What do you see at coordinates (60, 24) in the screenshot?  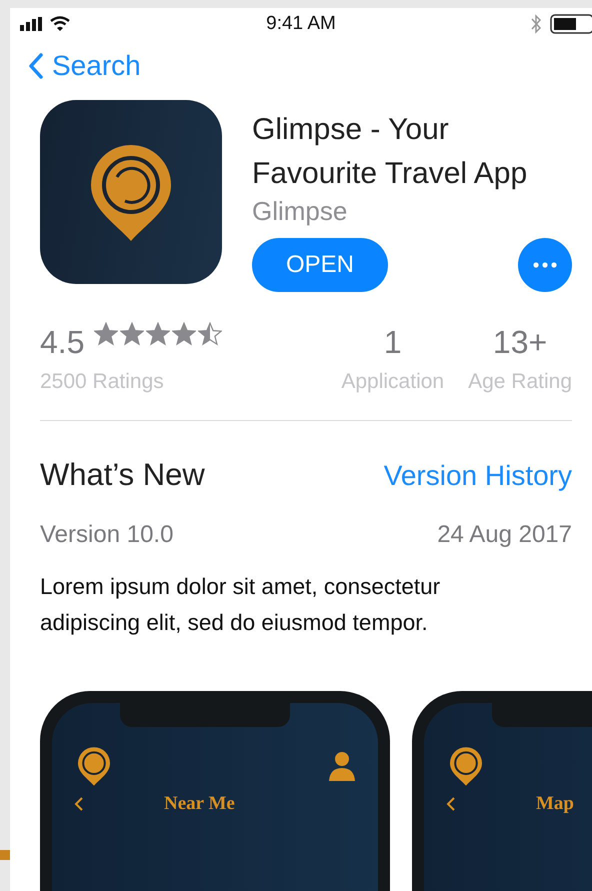 I see `wifi-icon` at bounding box center [60, 24].